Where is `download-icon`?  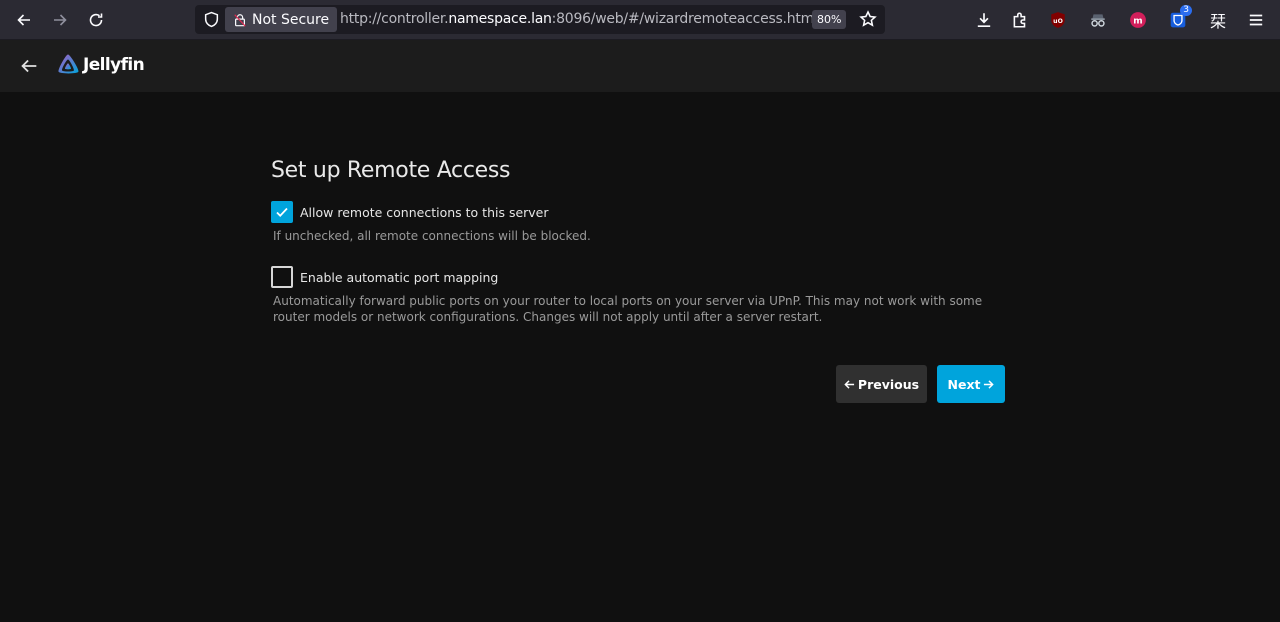 download-icon is located at coordinates (984, 20).